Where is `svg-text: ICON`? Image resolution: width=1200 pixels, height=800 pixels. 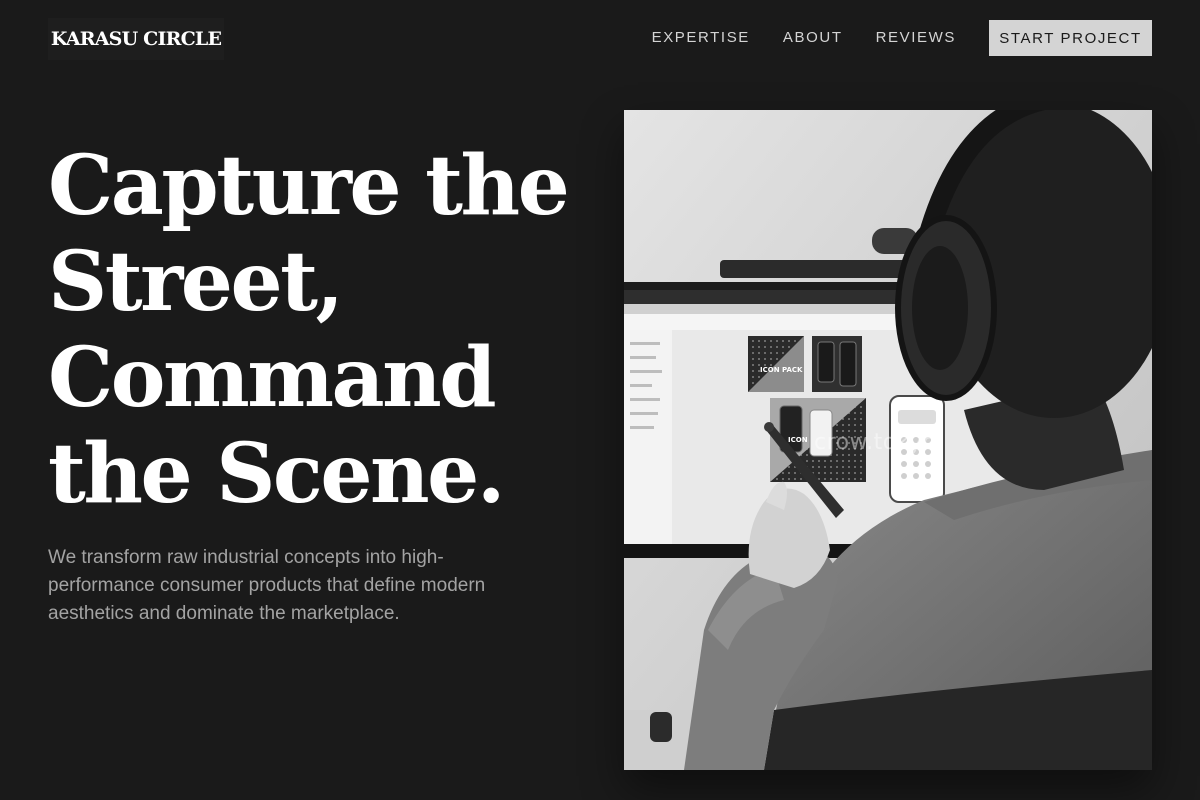 svg-text: ICON is located at coordinates (798, 440).